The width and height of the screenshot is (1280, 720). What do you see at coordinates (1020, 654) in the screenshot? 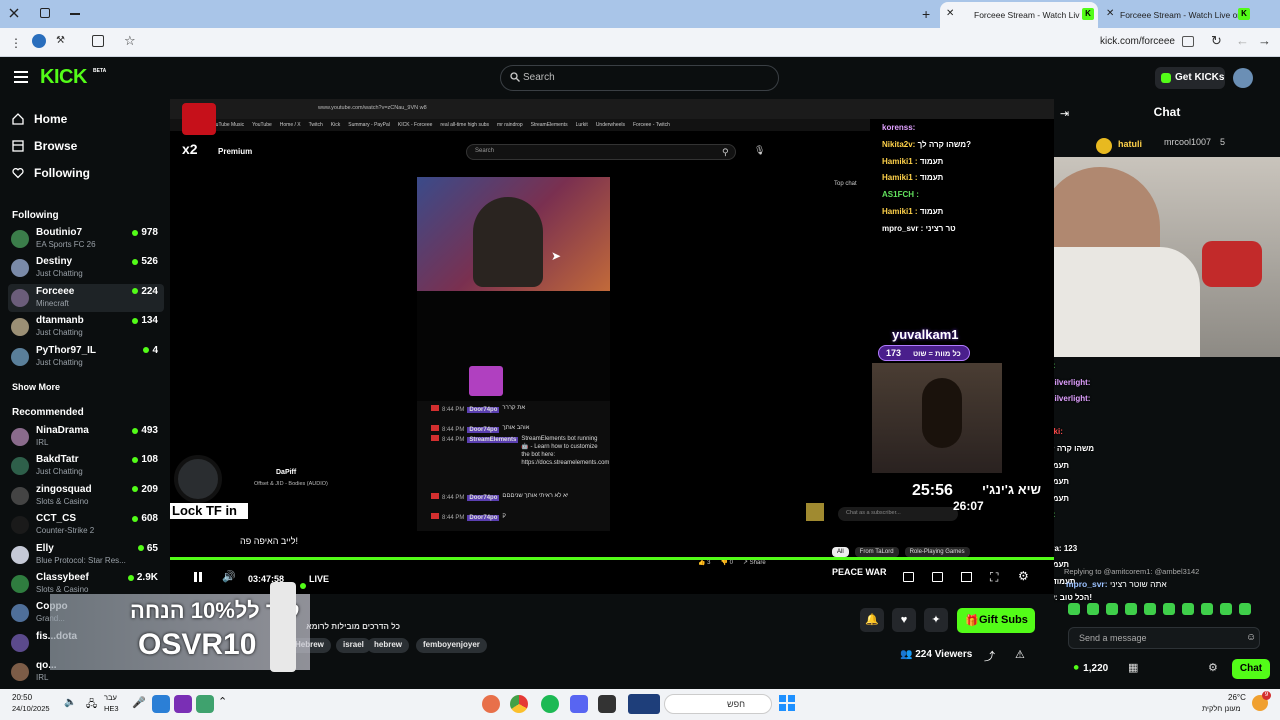
I see `report-icon: ⚠` at bounding box center [1020, 654].